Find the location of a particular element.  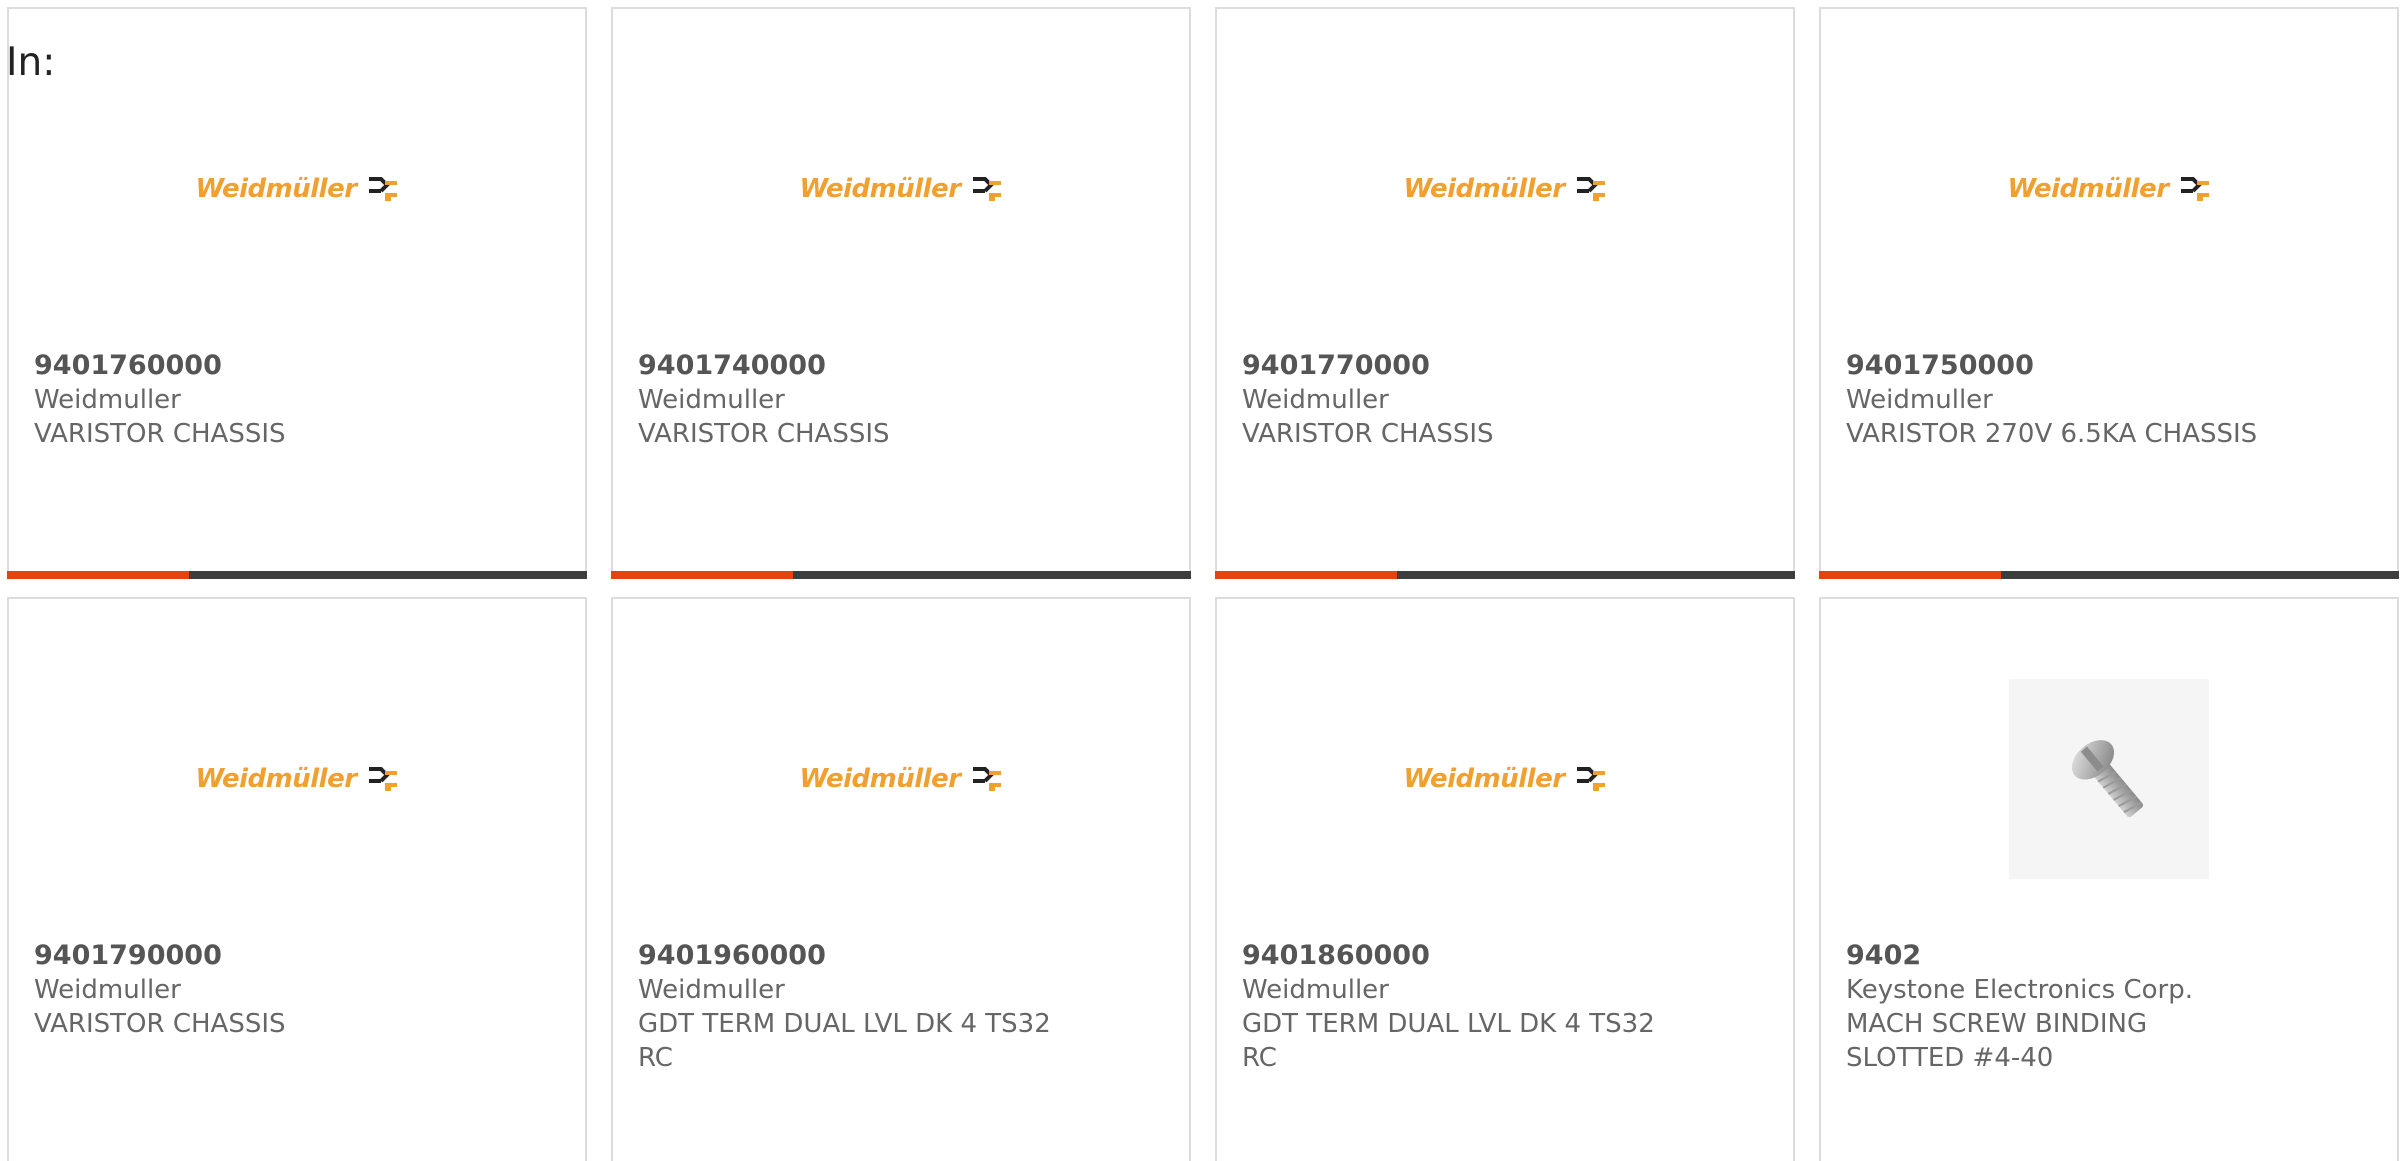

part-number: 9401750000 is located at coordinates (2106, 366).